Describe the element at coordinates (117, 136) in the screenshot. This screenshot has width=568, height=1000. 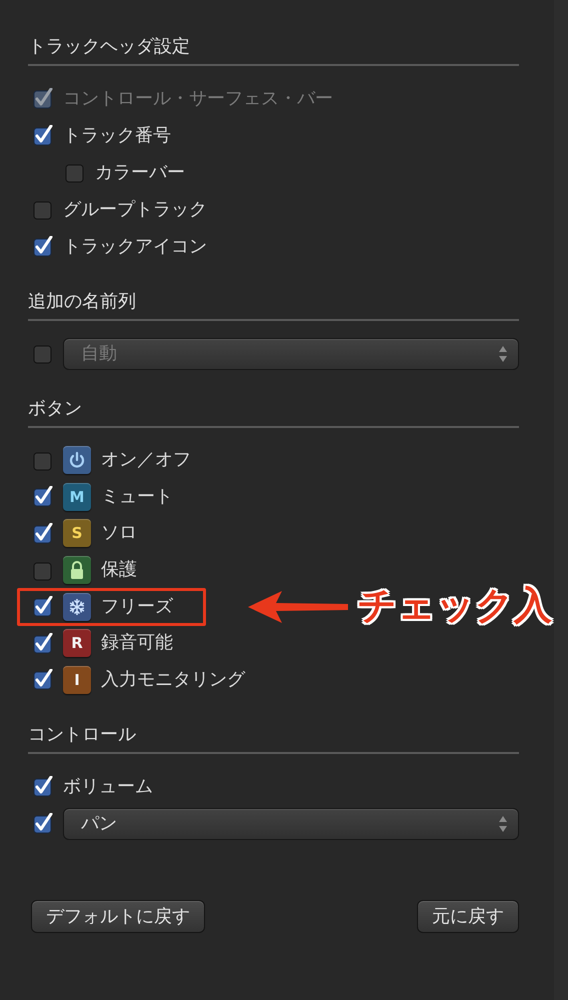
I see `option-label: トラック番号` at that location.